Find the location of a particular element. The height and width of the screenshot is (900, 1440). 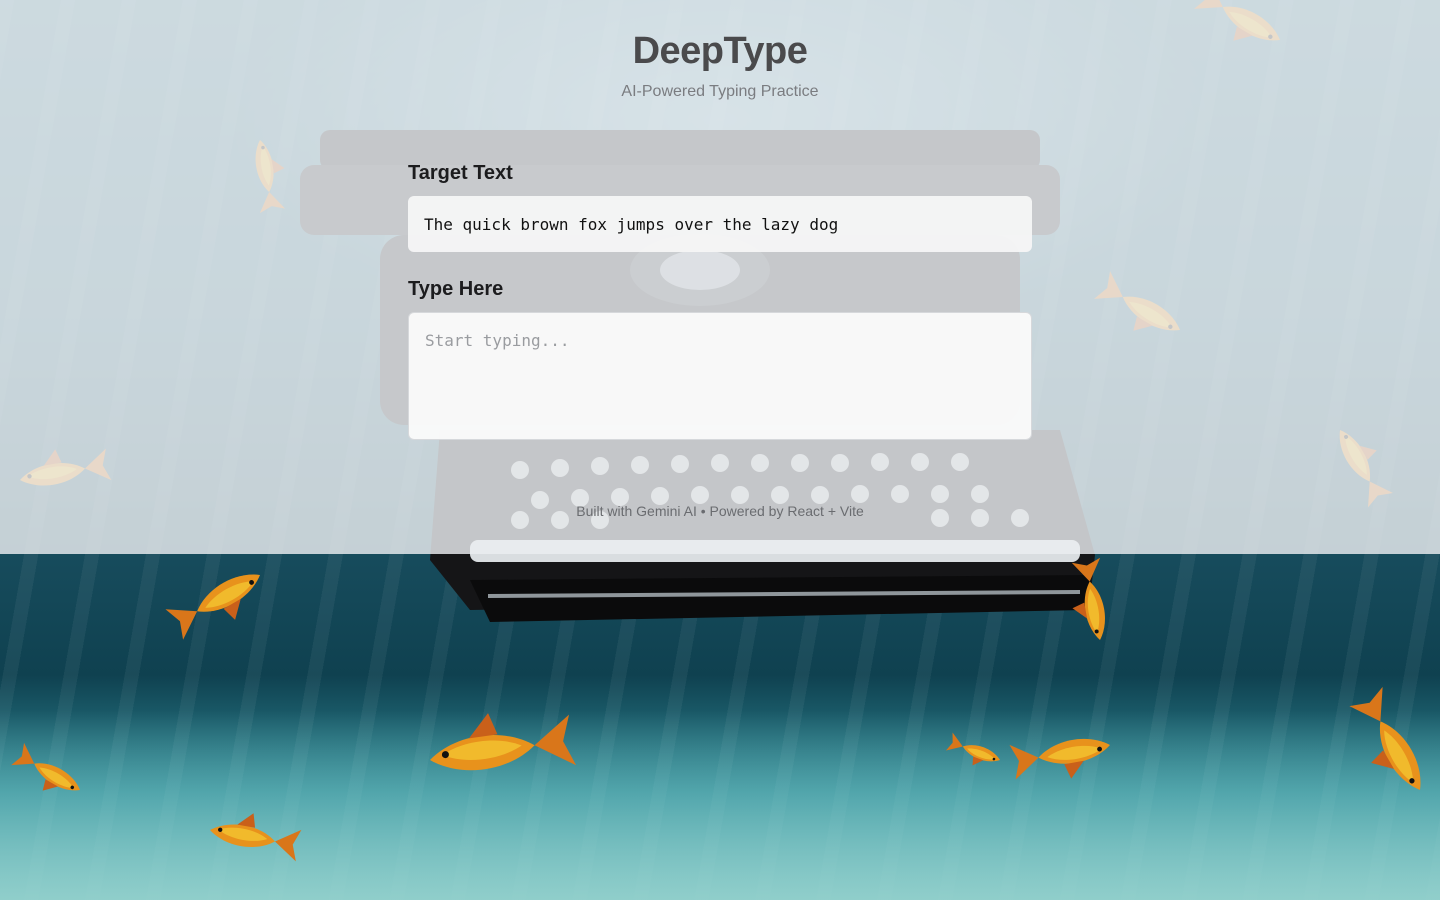

target-text-label: Target Text is located at coordinates (460, 173).